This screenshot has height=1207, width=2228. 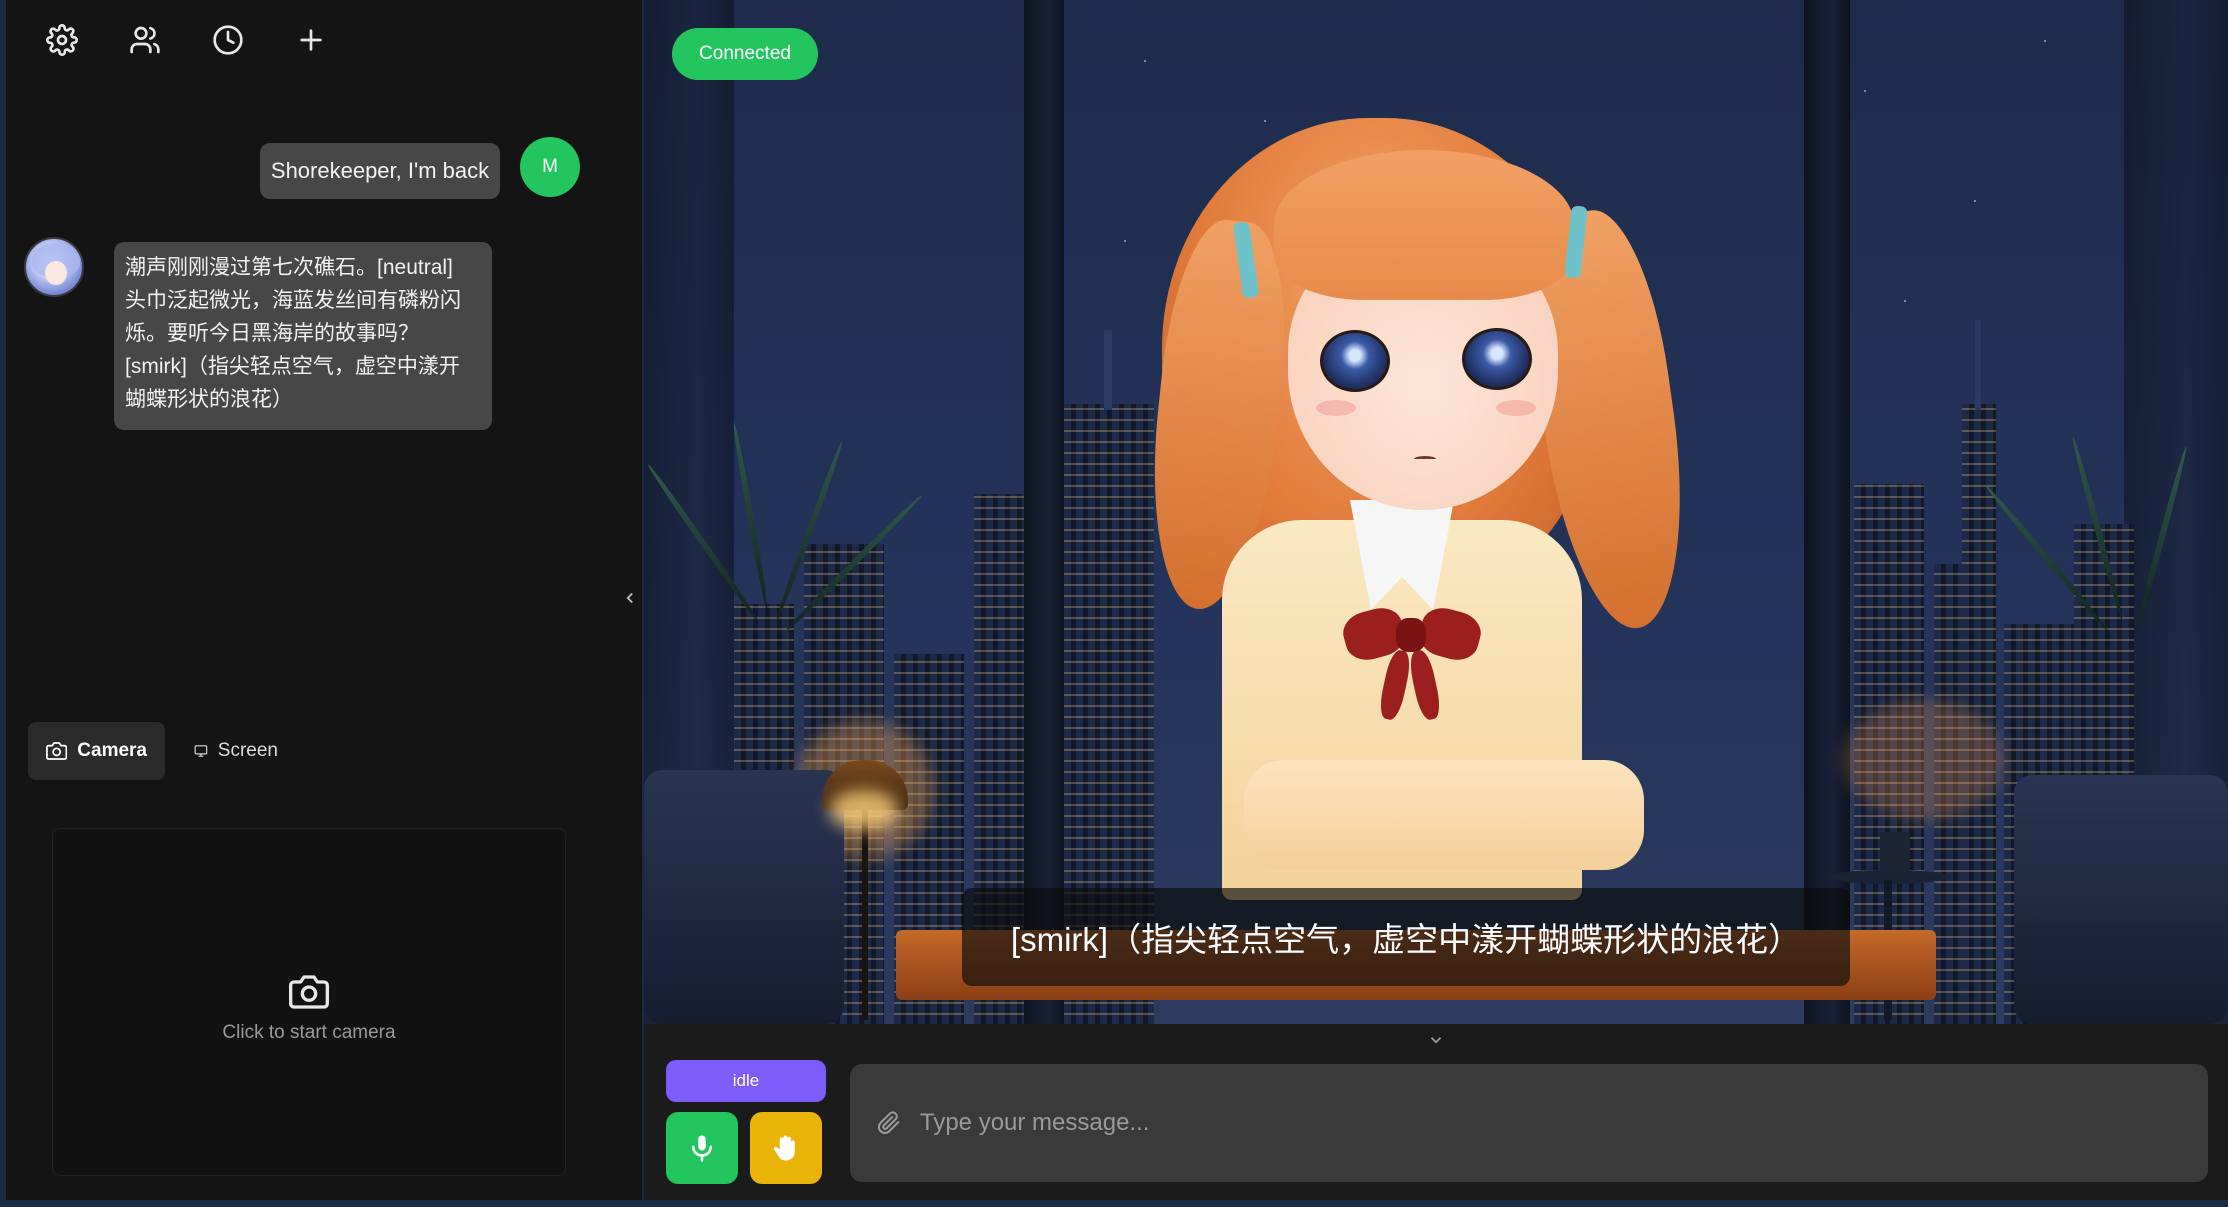 I want to click on gear-icon, so click(x=62, y=40).